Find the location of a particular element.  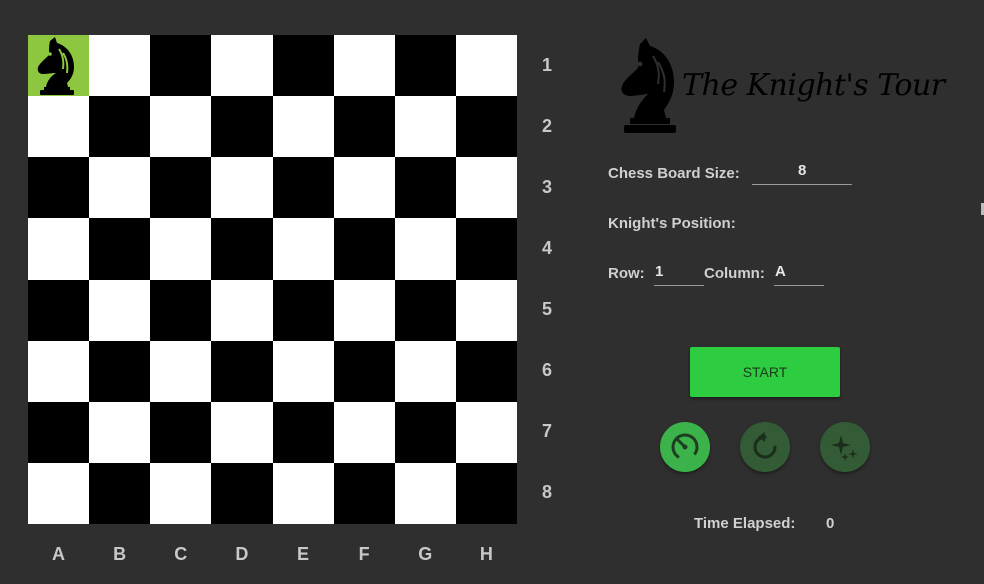

square-d5 is located at coordinates (242, 310).